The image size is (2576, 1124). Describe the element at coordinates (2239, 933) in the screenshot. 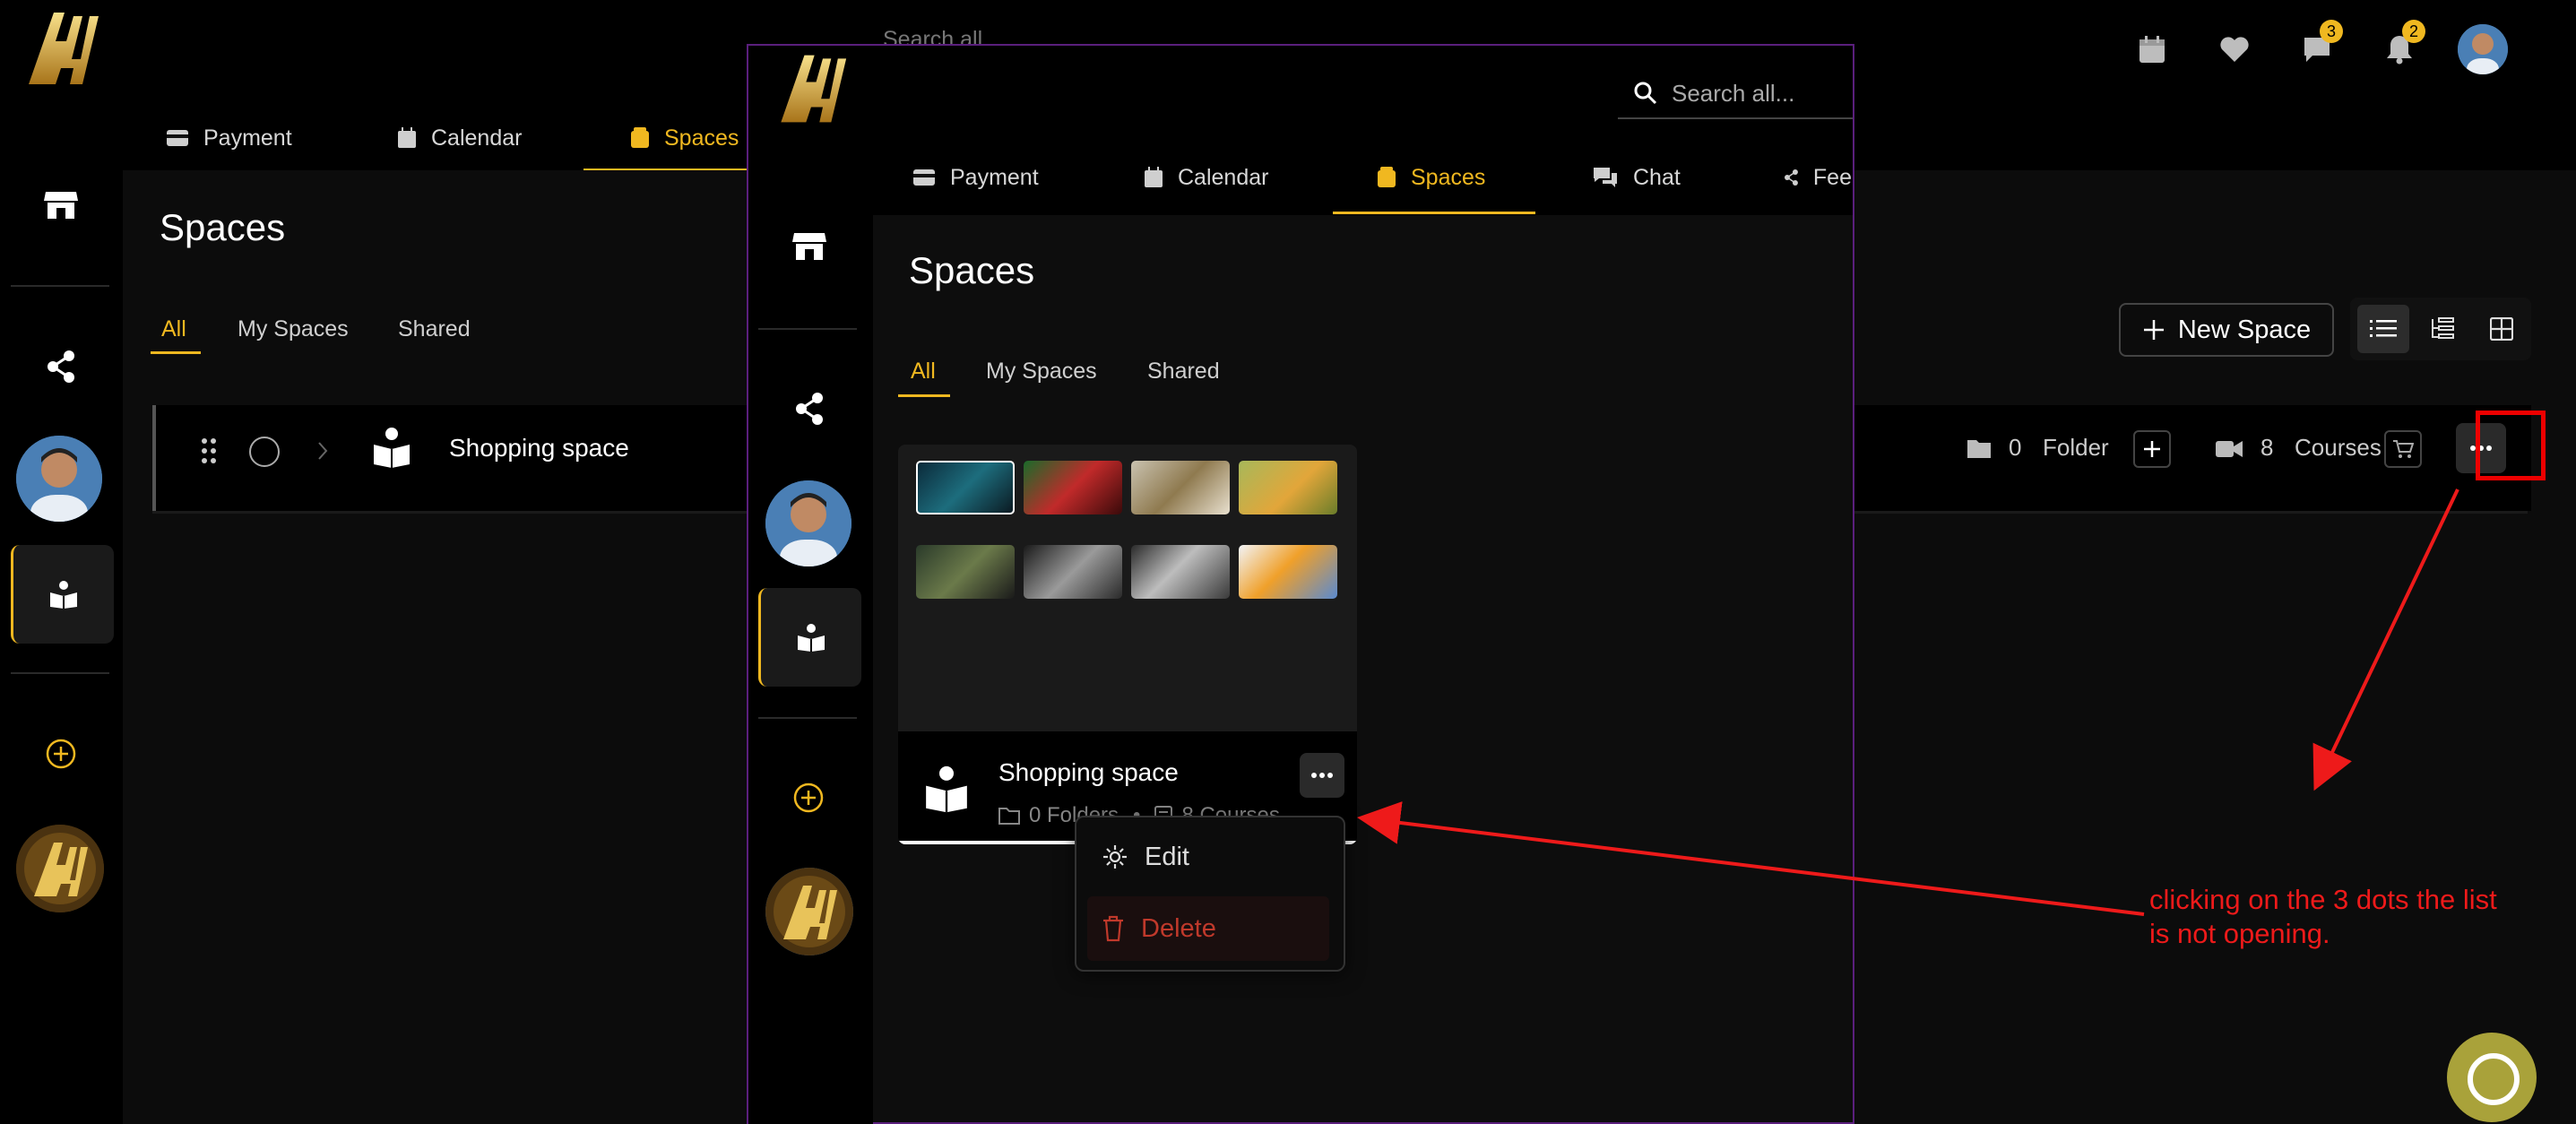

I see `annotation-line-2: is not opening.` at that location.